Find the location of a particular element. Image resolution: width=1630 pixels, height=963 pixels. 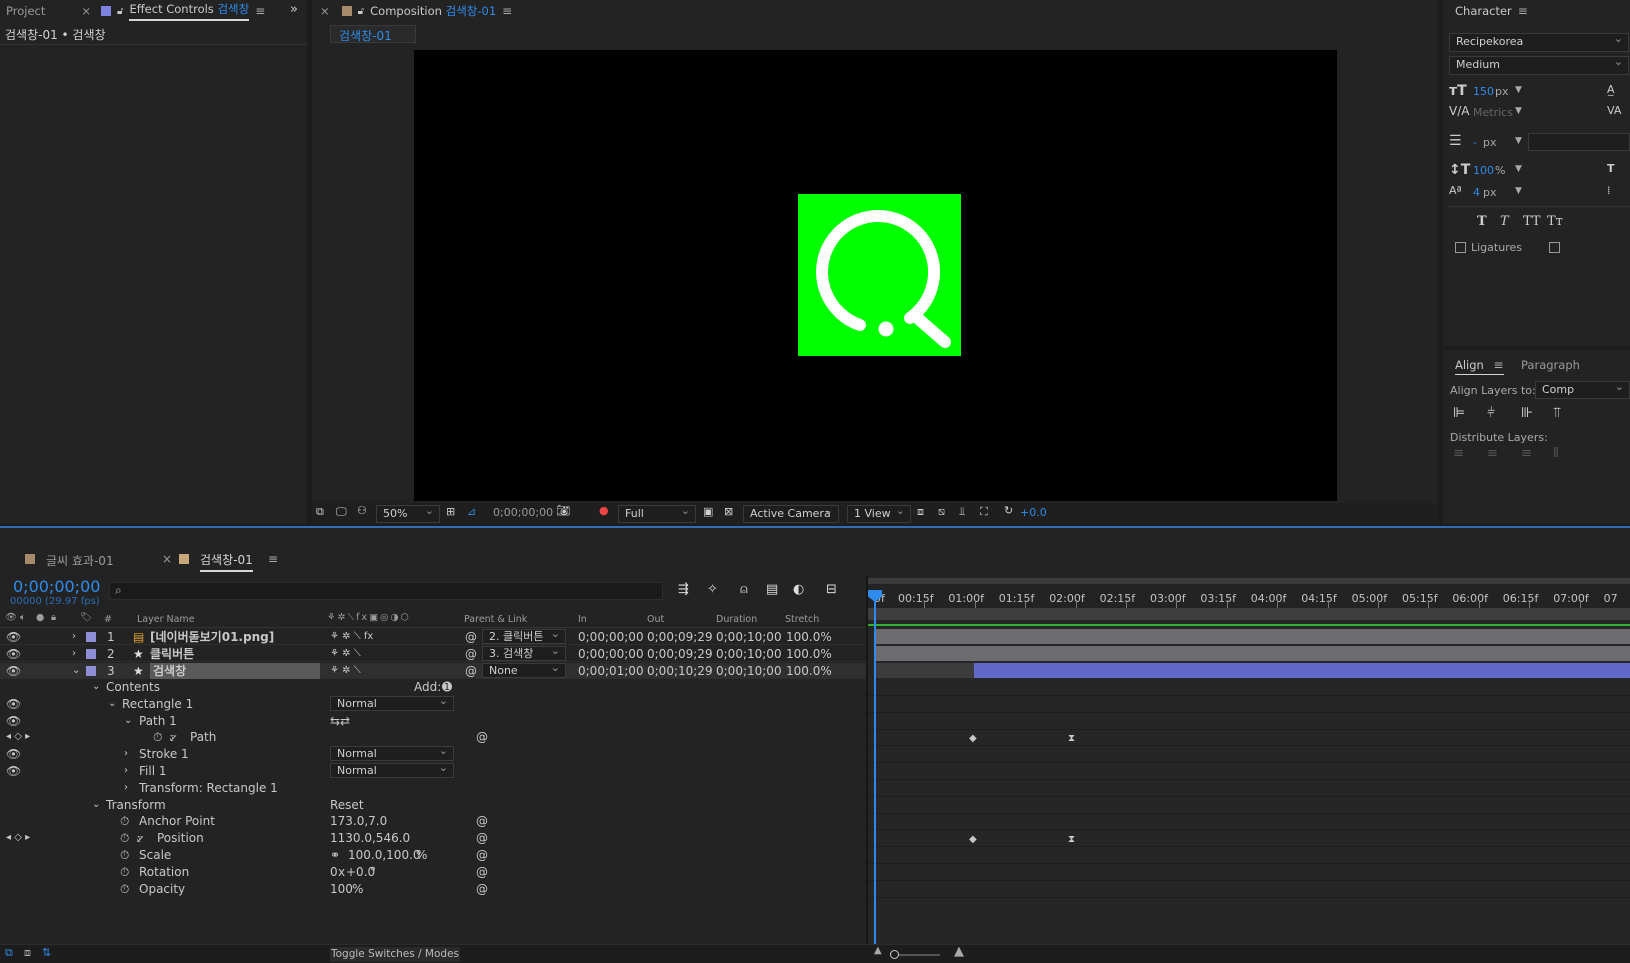

stroke-style-select is located at coordinates (1579, 142).